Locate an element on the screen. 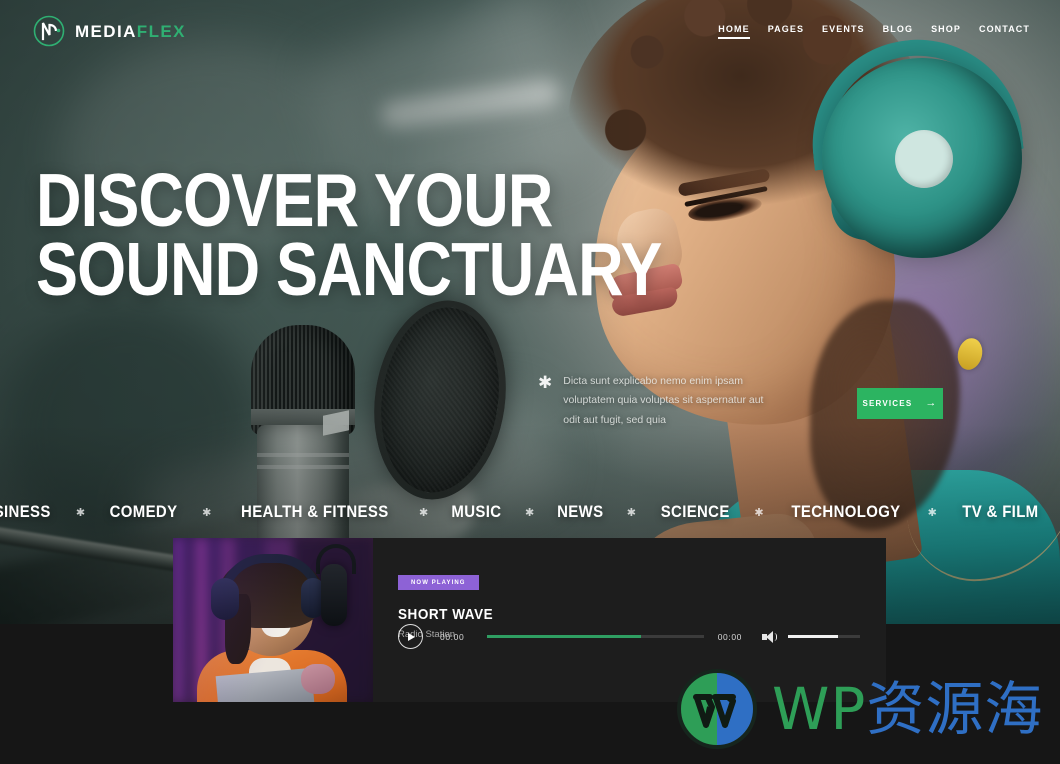 The width and height of the screenshot is (1060, 764). asterisk-icon: ✱ is located at coordinates (545, 382).